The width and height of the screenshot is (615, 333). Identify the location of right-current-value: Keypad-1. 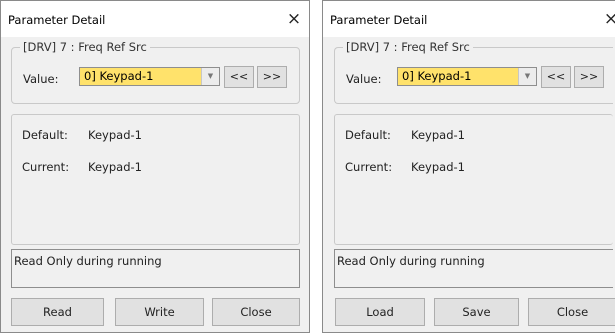
(438, 167).